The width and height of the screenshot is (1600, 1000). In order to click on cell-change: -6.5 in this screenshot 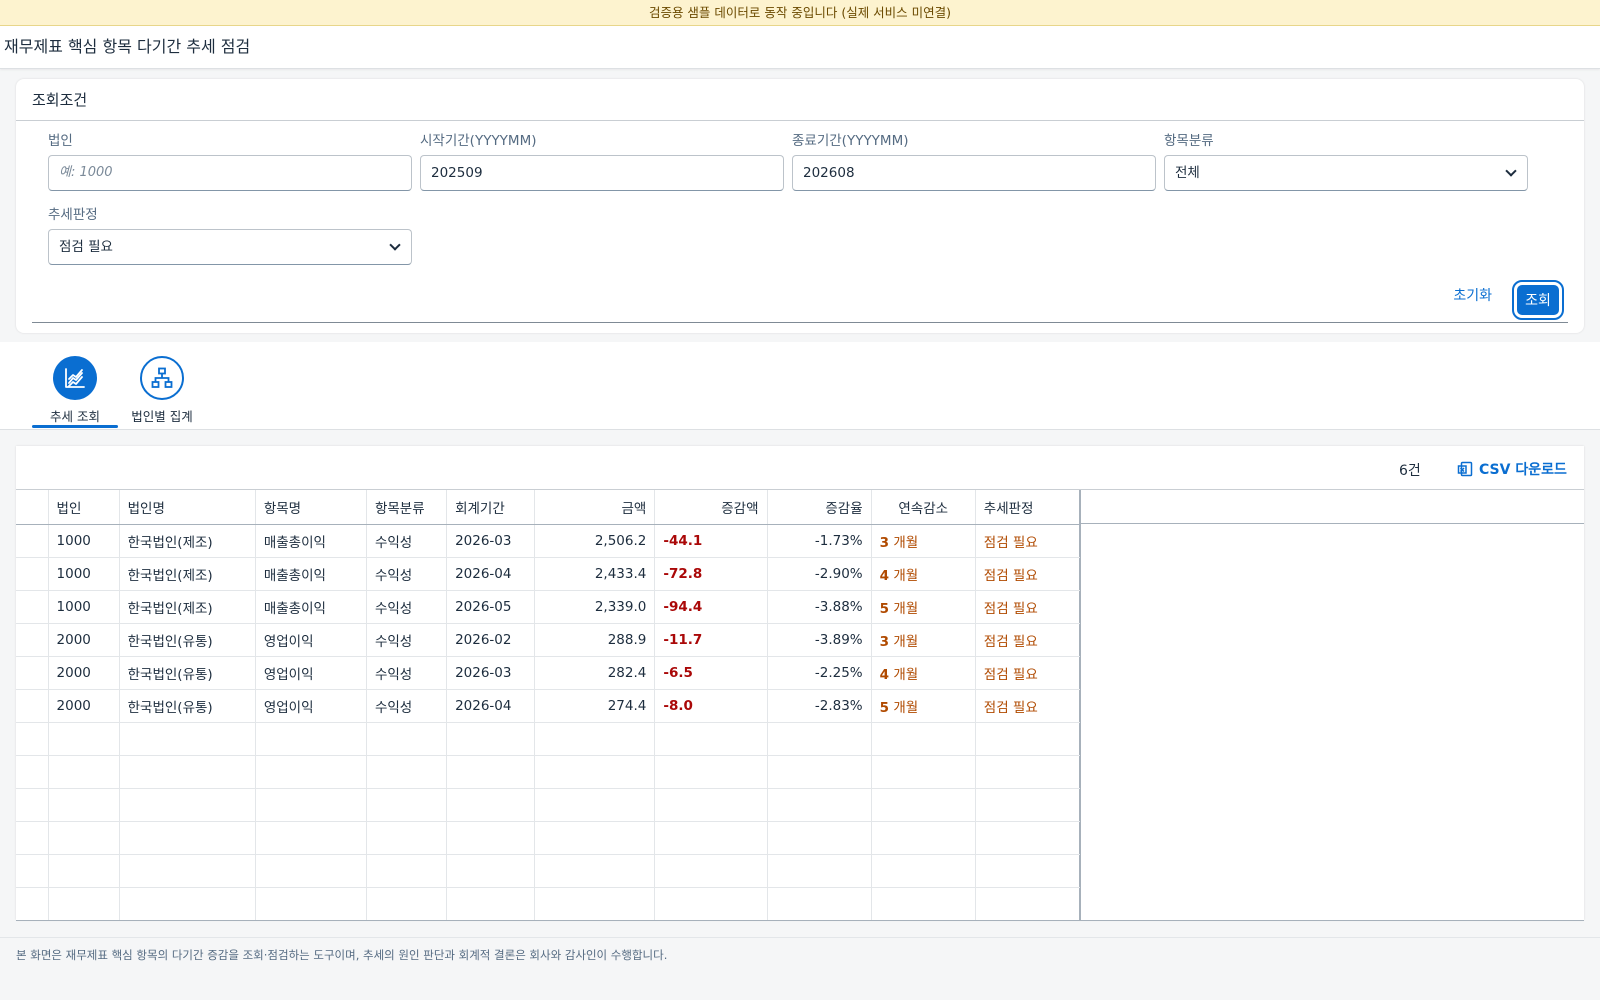, I will do `click(711, 673)`.